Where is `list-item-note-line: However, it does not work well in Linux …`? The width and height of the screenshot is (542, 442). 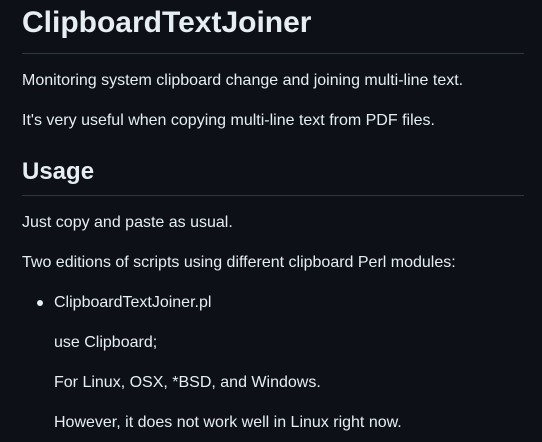 list-item-note-line: However, it does not work well in Linux … is located at coordinates (228, 422).